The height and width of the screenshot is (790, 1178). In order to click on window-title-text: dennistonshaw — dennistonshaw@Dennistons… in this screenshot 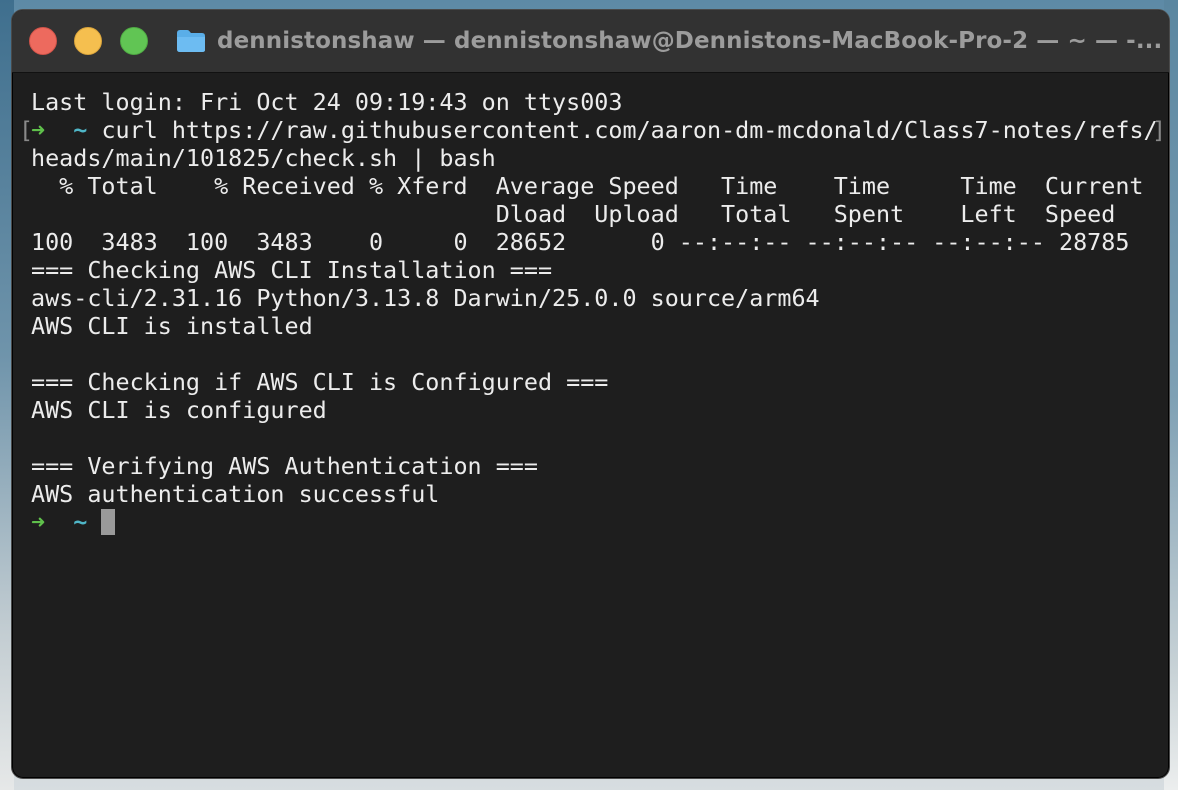, I will do `click(690, 41)`.